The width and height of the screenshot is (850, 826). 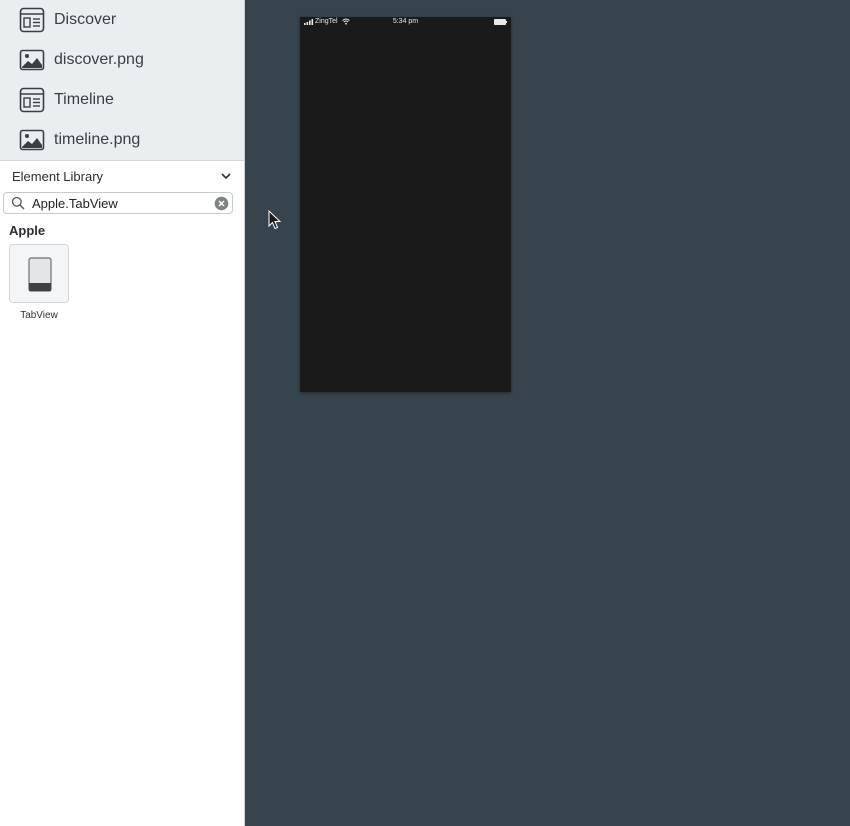 I want to click on status-time: 5:34 pm, so click(x=405, y=21).